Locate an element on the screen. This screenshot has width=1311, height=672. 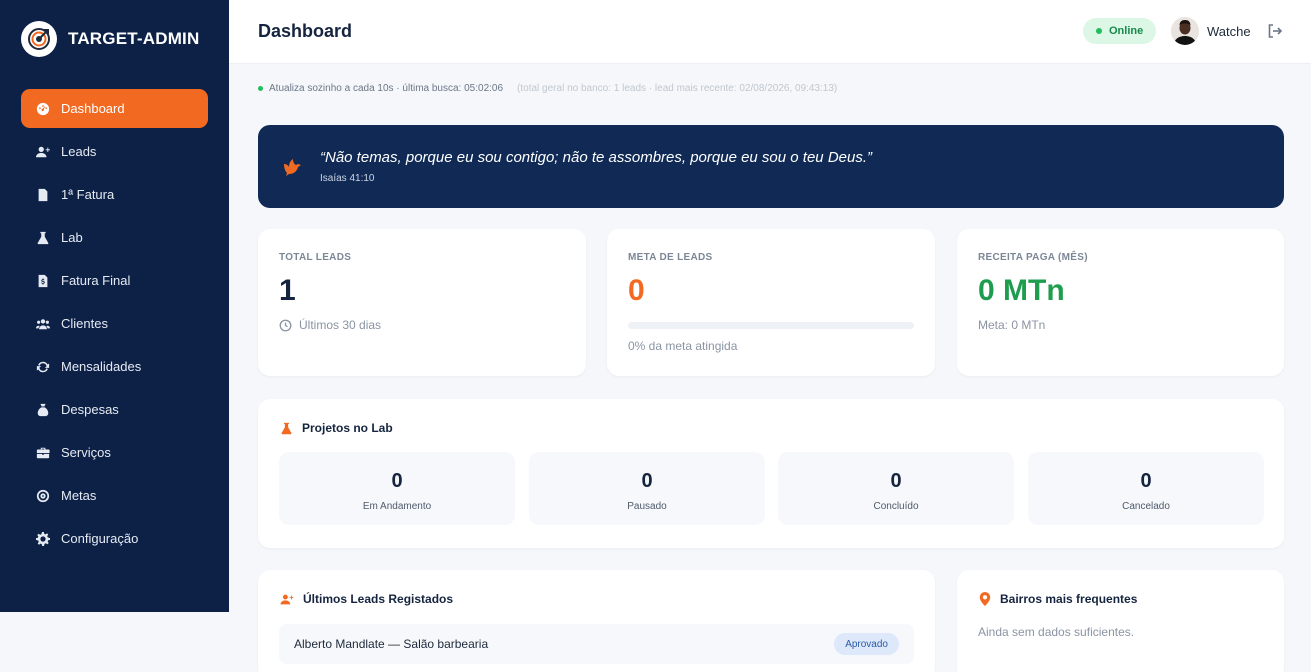
lab-status-label: Cancelado is located at coordinates (1146, 506).